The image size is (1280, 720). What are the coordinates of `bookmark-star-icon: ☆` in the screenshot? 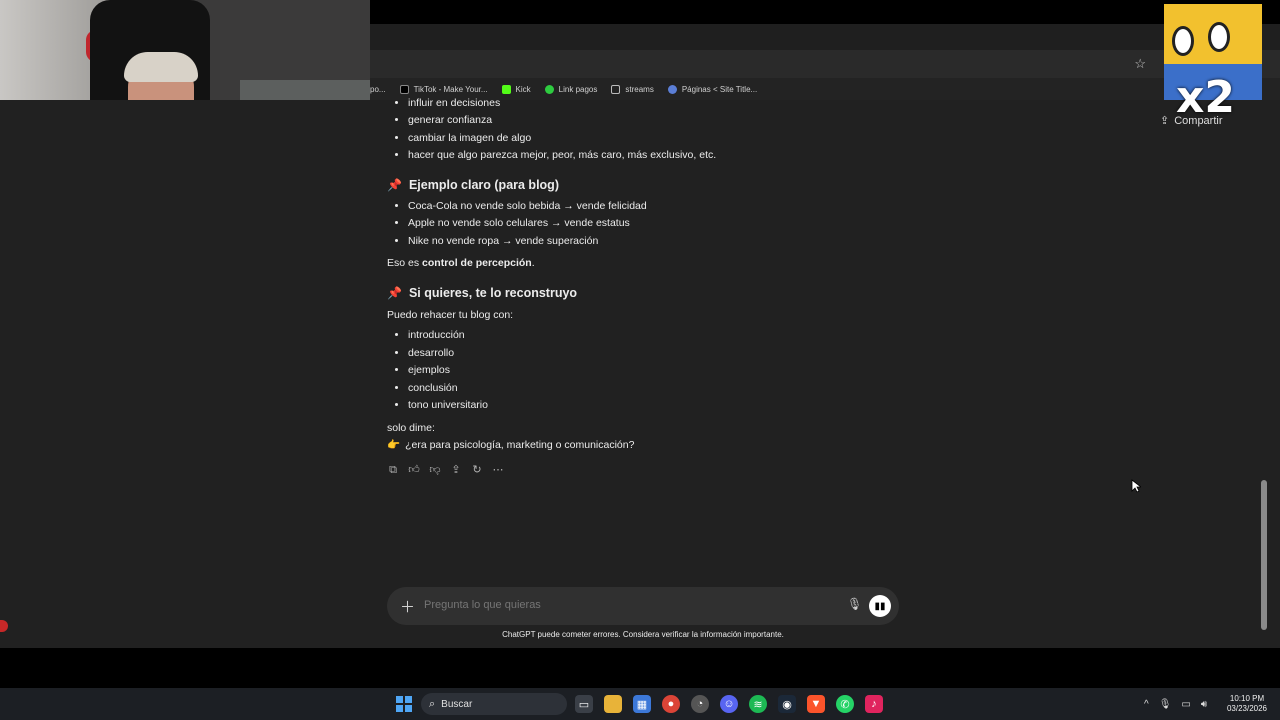 It's located at (1140, 64).